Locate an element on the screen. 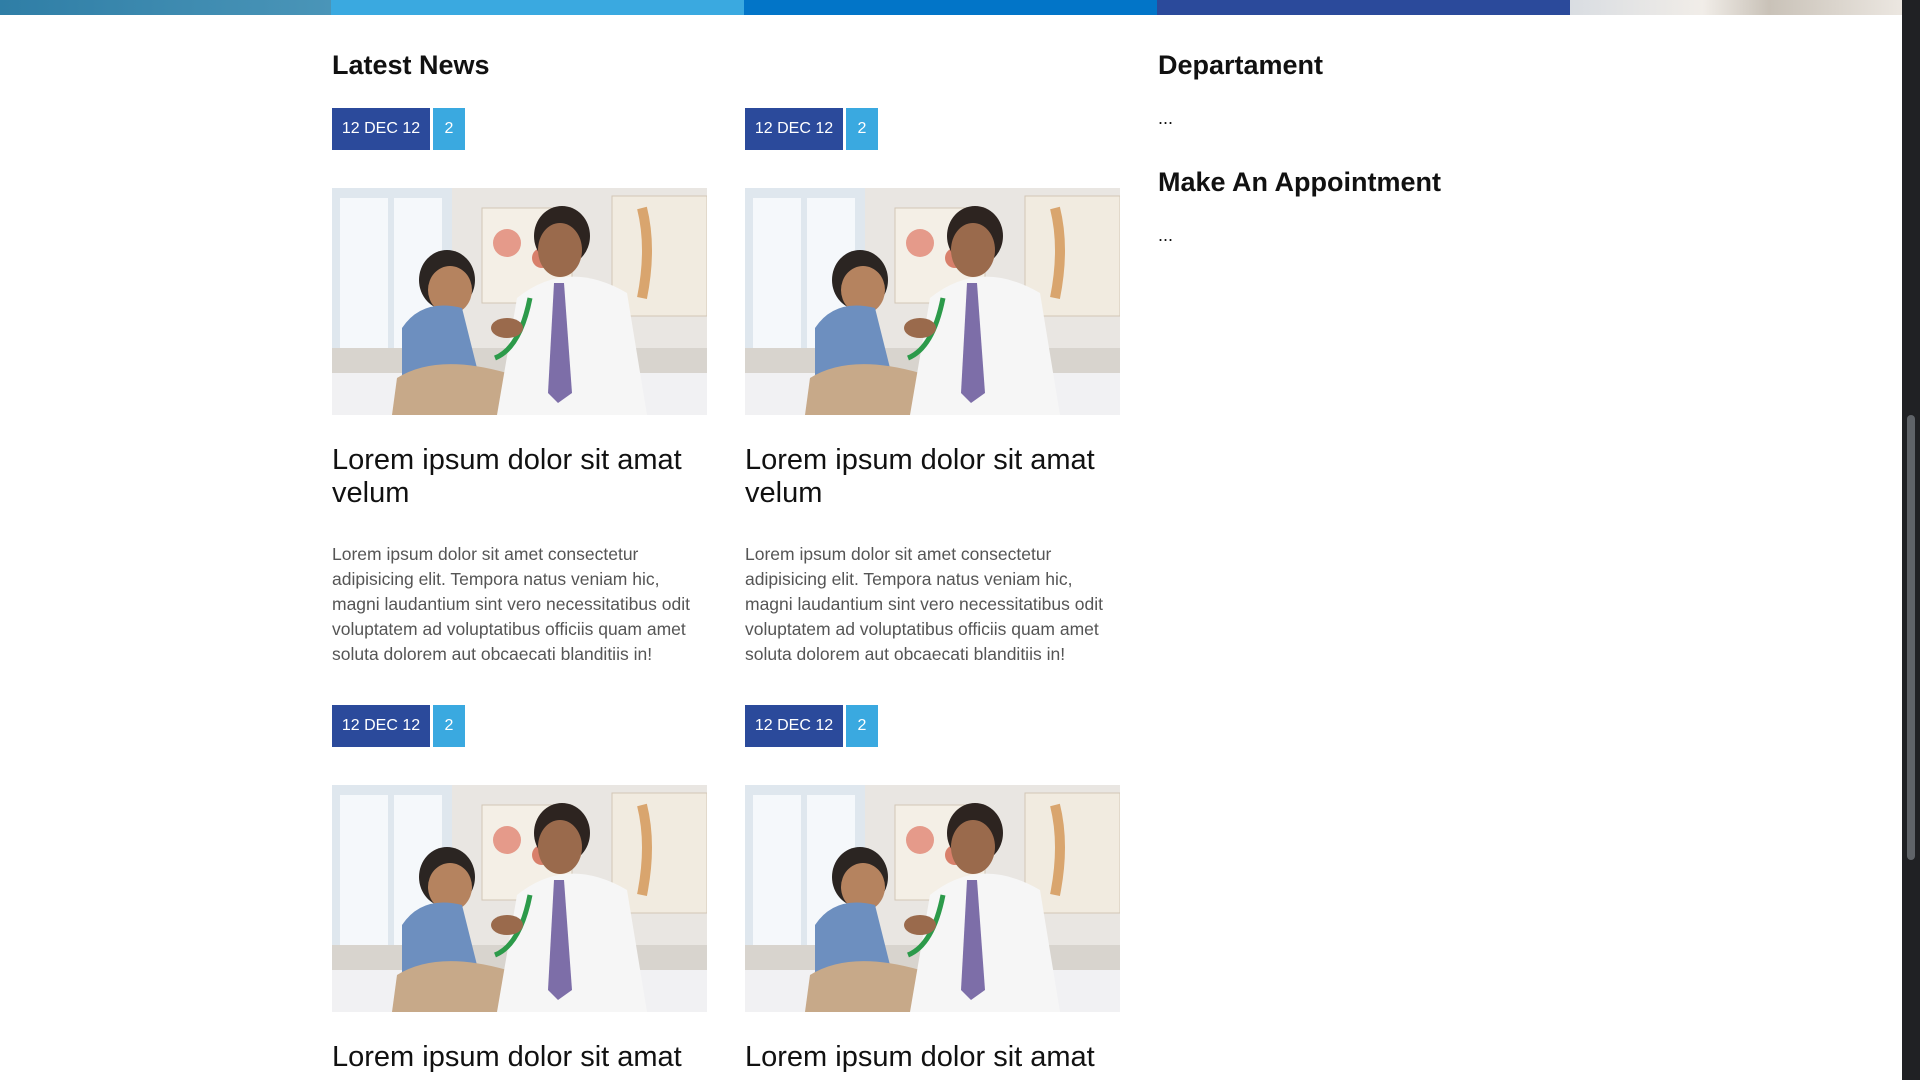  top-color-strip is located at coordinates (951, 7).